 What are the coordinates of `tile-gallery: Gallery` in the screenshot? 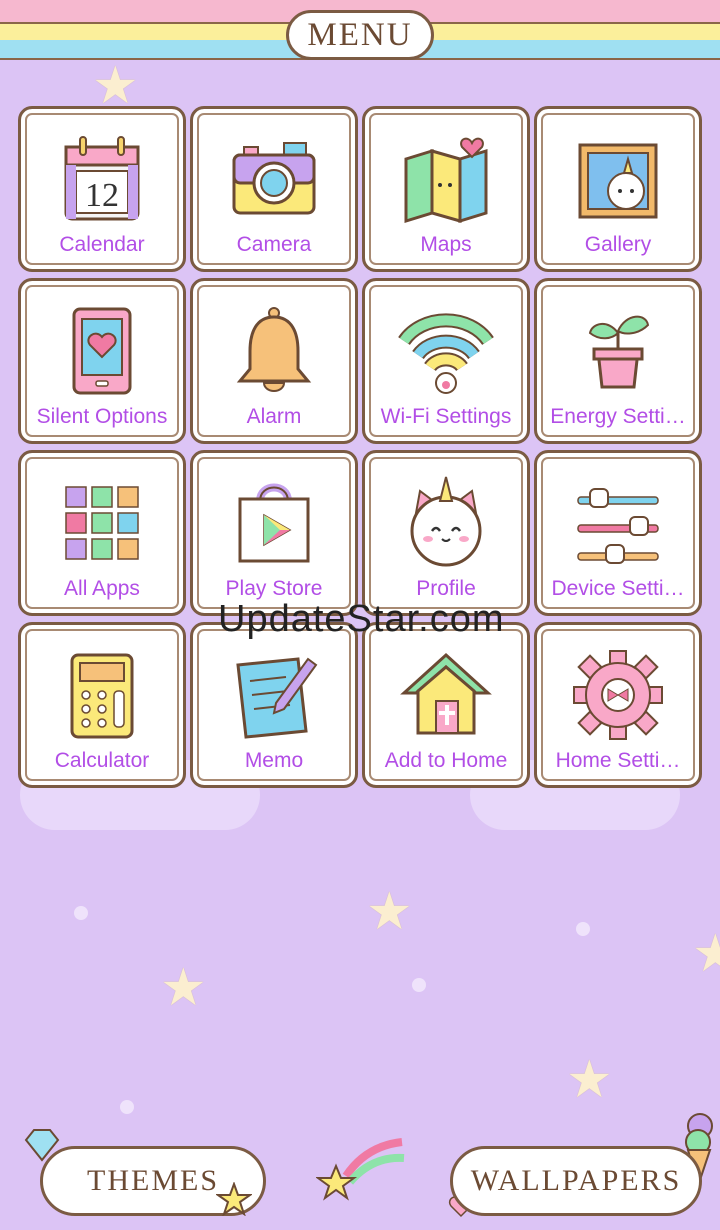 It's located at (618, 189).